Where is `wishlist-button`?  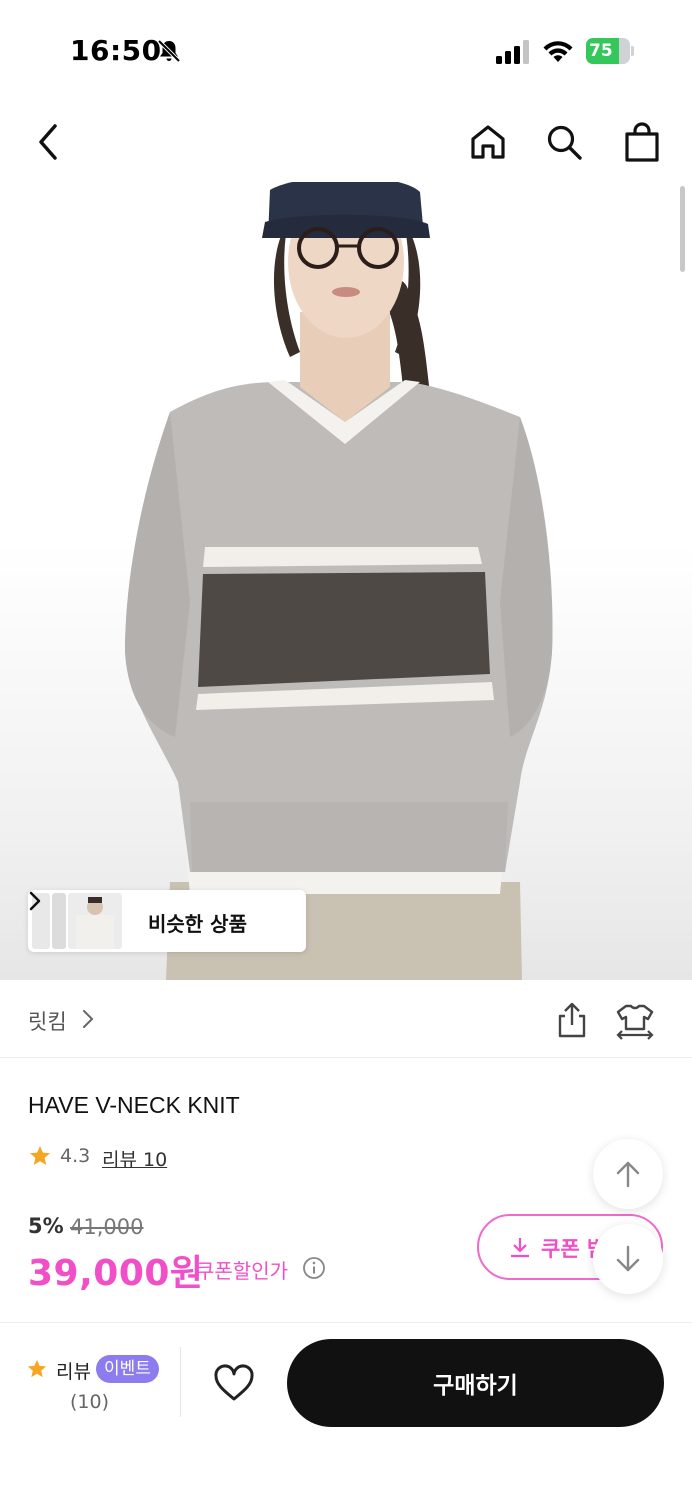 wishlist-button is located at coordinates (234, 1383).